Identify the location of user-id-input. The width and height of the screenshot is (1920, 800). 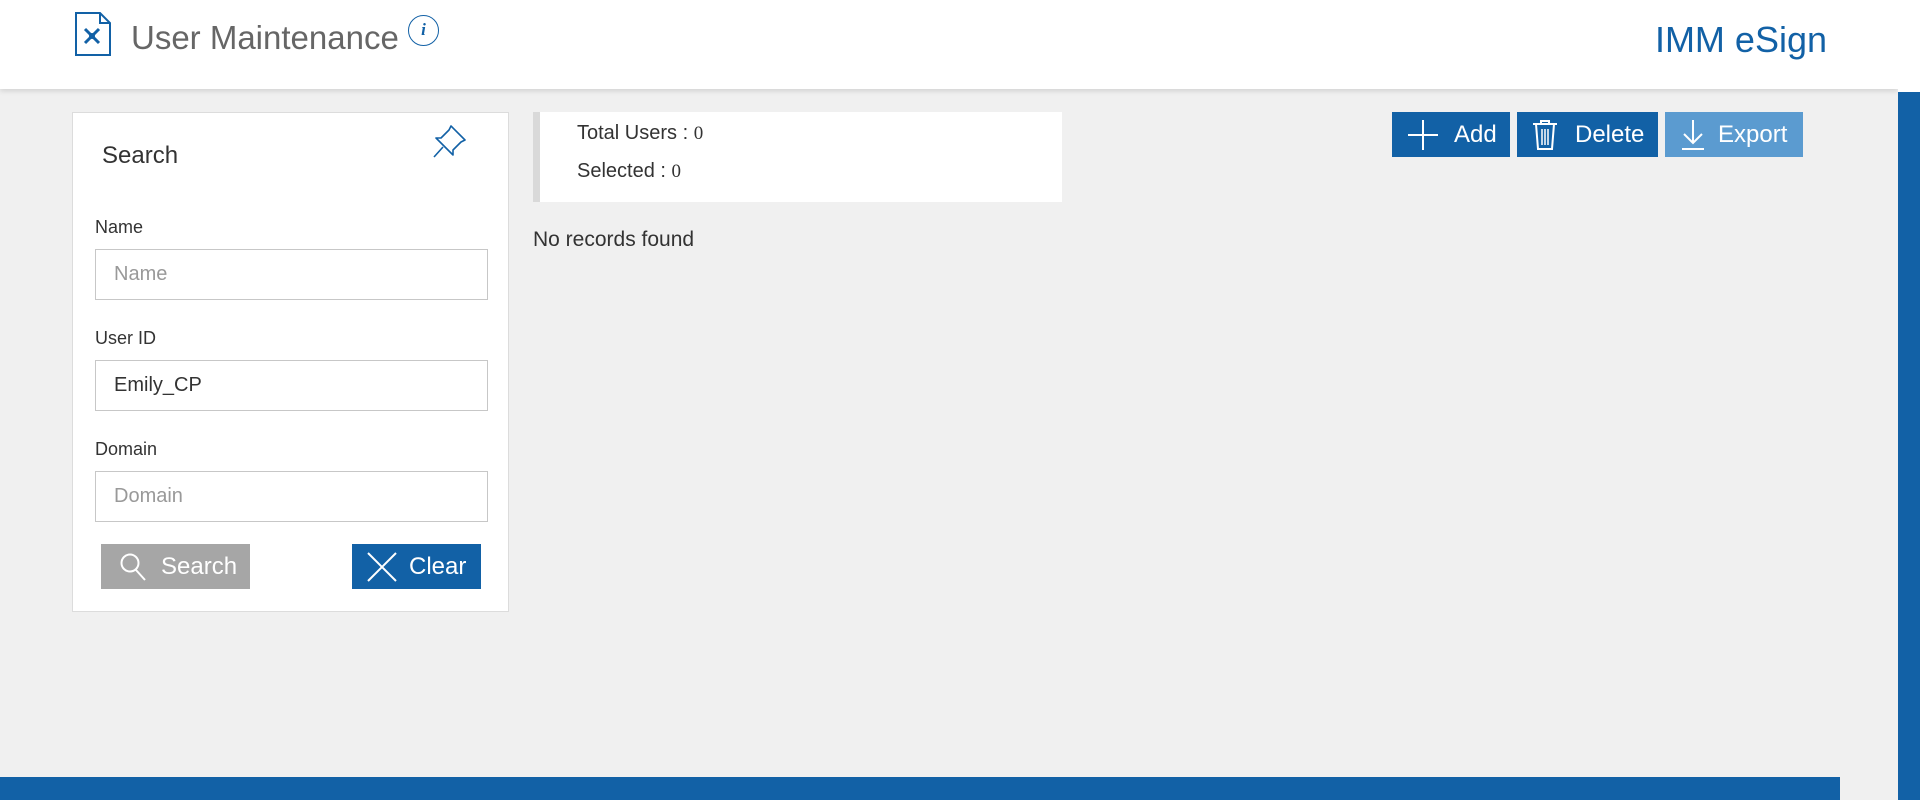
(291, 385).